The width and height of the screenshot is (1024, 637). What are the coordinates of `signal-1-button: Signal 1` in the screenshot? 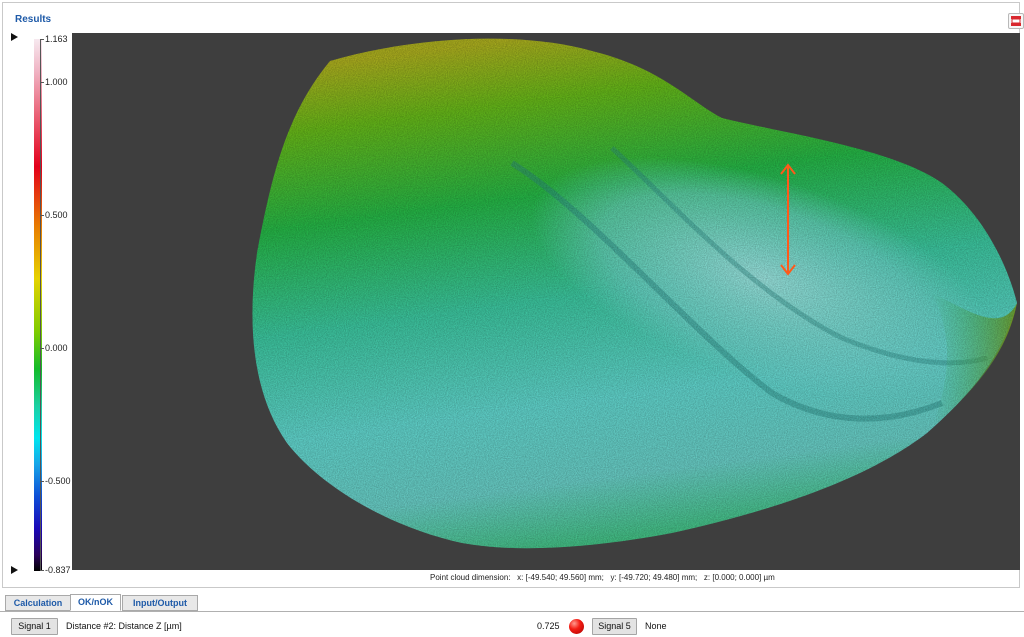 It's located at (34, 626).